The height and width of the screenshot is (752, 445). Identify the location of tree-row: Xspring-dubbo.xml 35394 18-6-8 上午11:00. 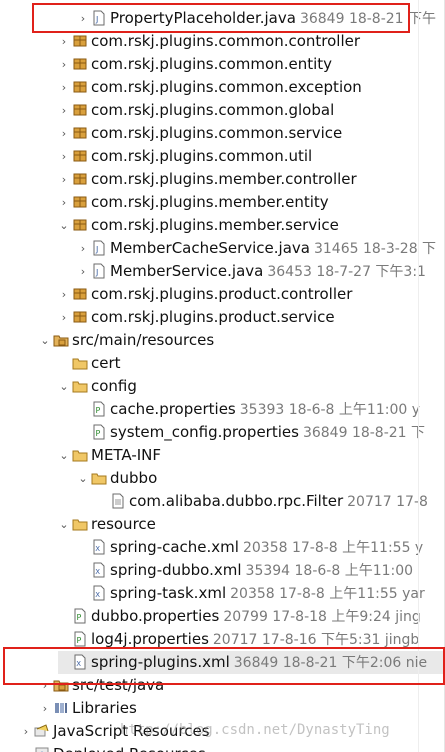
(261, 570).